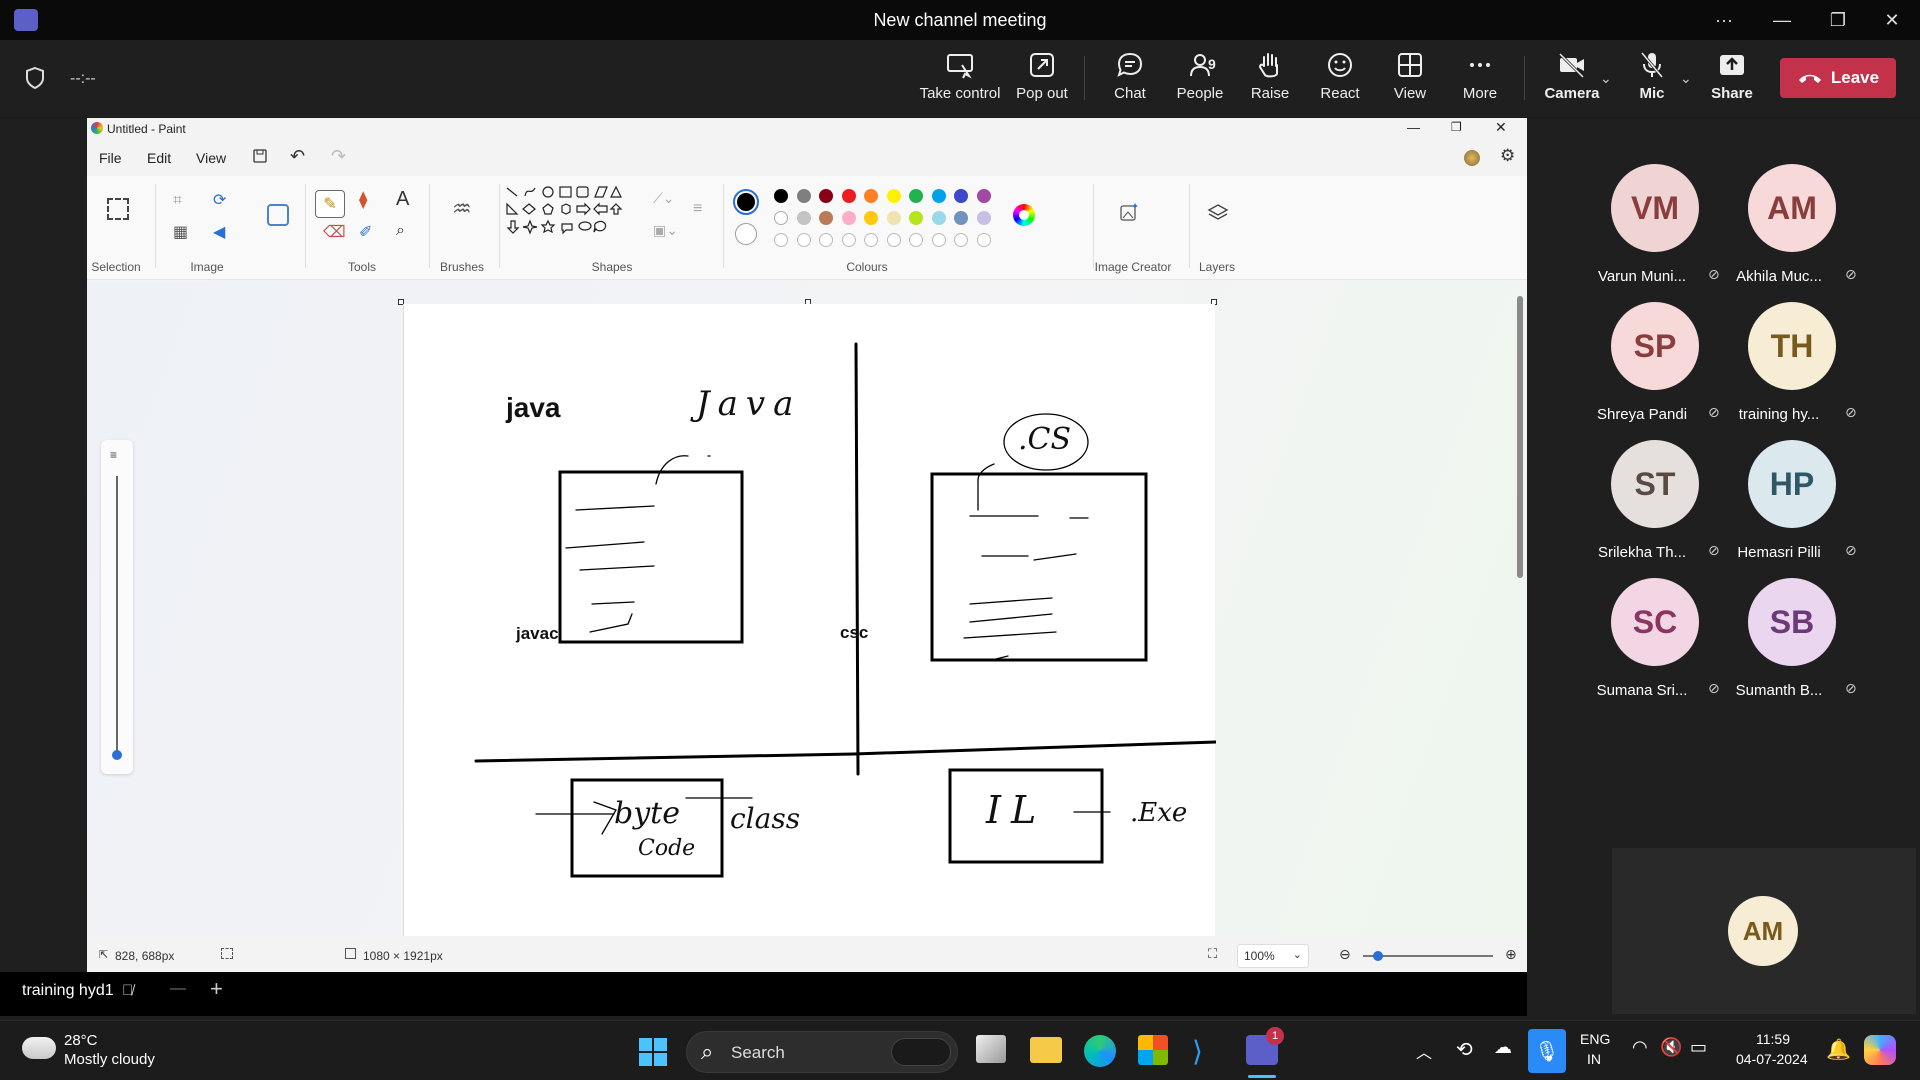  What do you see at coordinates (1892, 20) in the screenshot?
I see `close-icon: ✕` at bounding box center [1892, 20].